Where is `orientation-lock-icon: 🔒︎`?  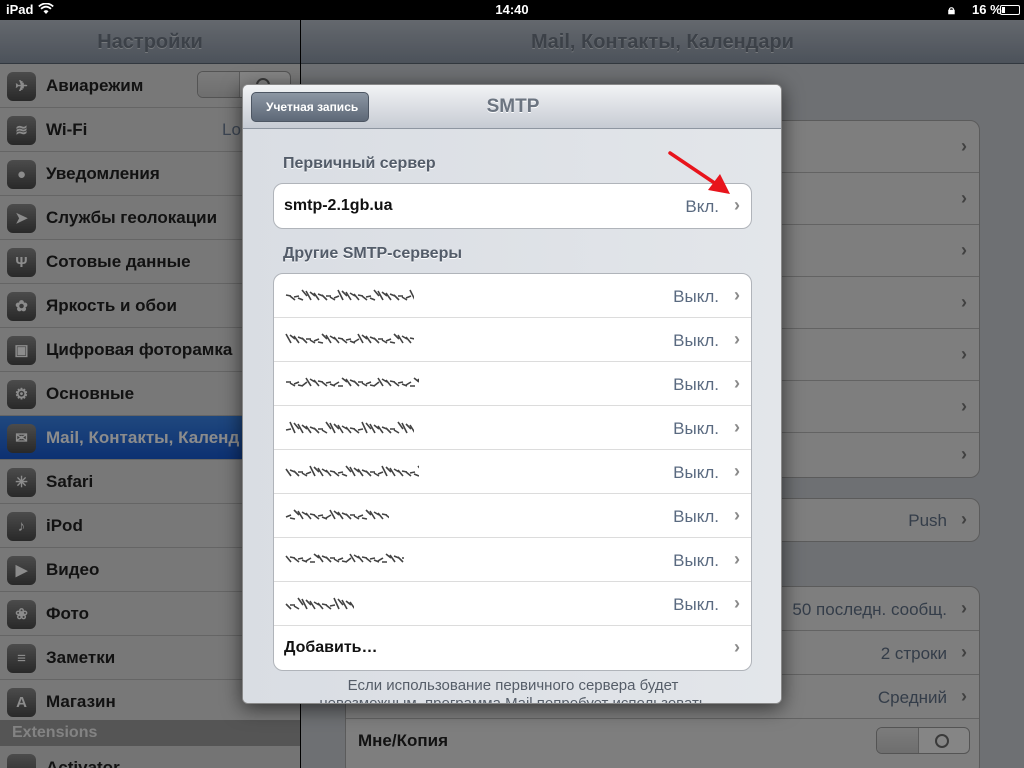 orientation-lock-icon: 🔒︎ is located at coordinates (951, 9).